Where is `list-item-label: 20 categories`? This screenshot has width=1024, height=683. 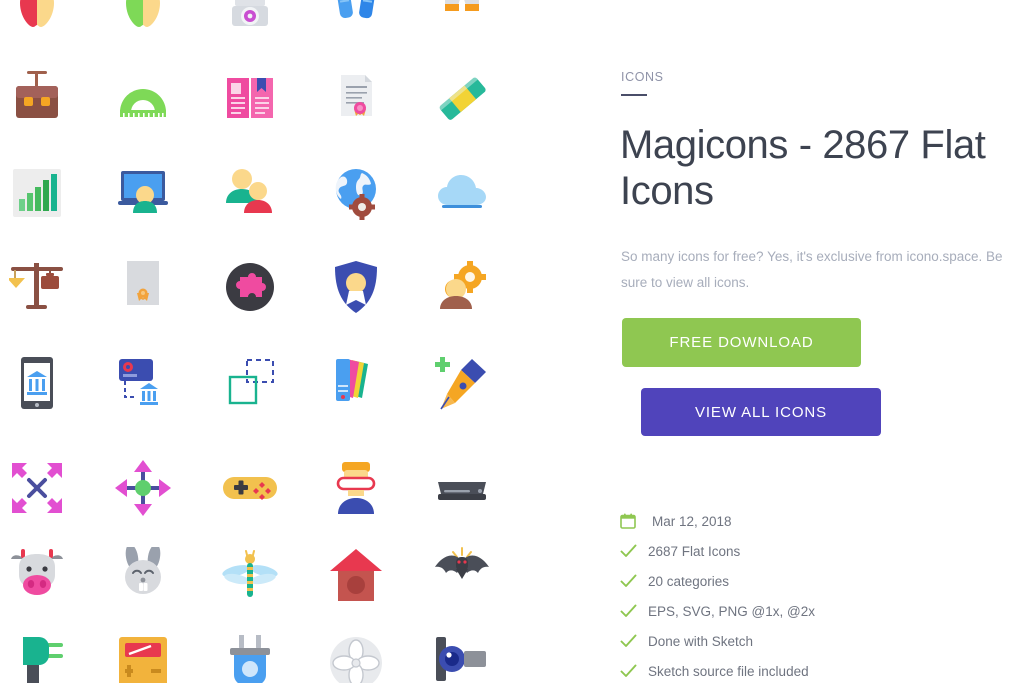 list-item-label: 20 categories is located at coordinates (689, 581).